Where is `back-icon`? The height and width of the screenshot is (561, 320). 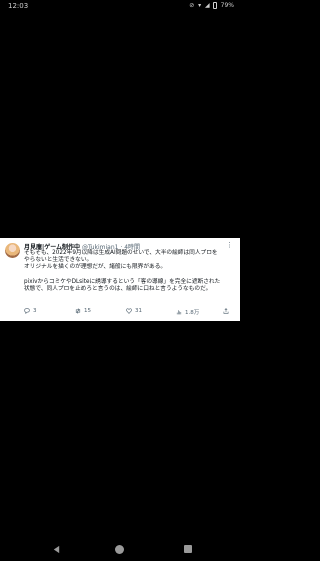
back-icon is located at coordinates (56, 549).